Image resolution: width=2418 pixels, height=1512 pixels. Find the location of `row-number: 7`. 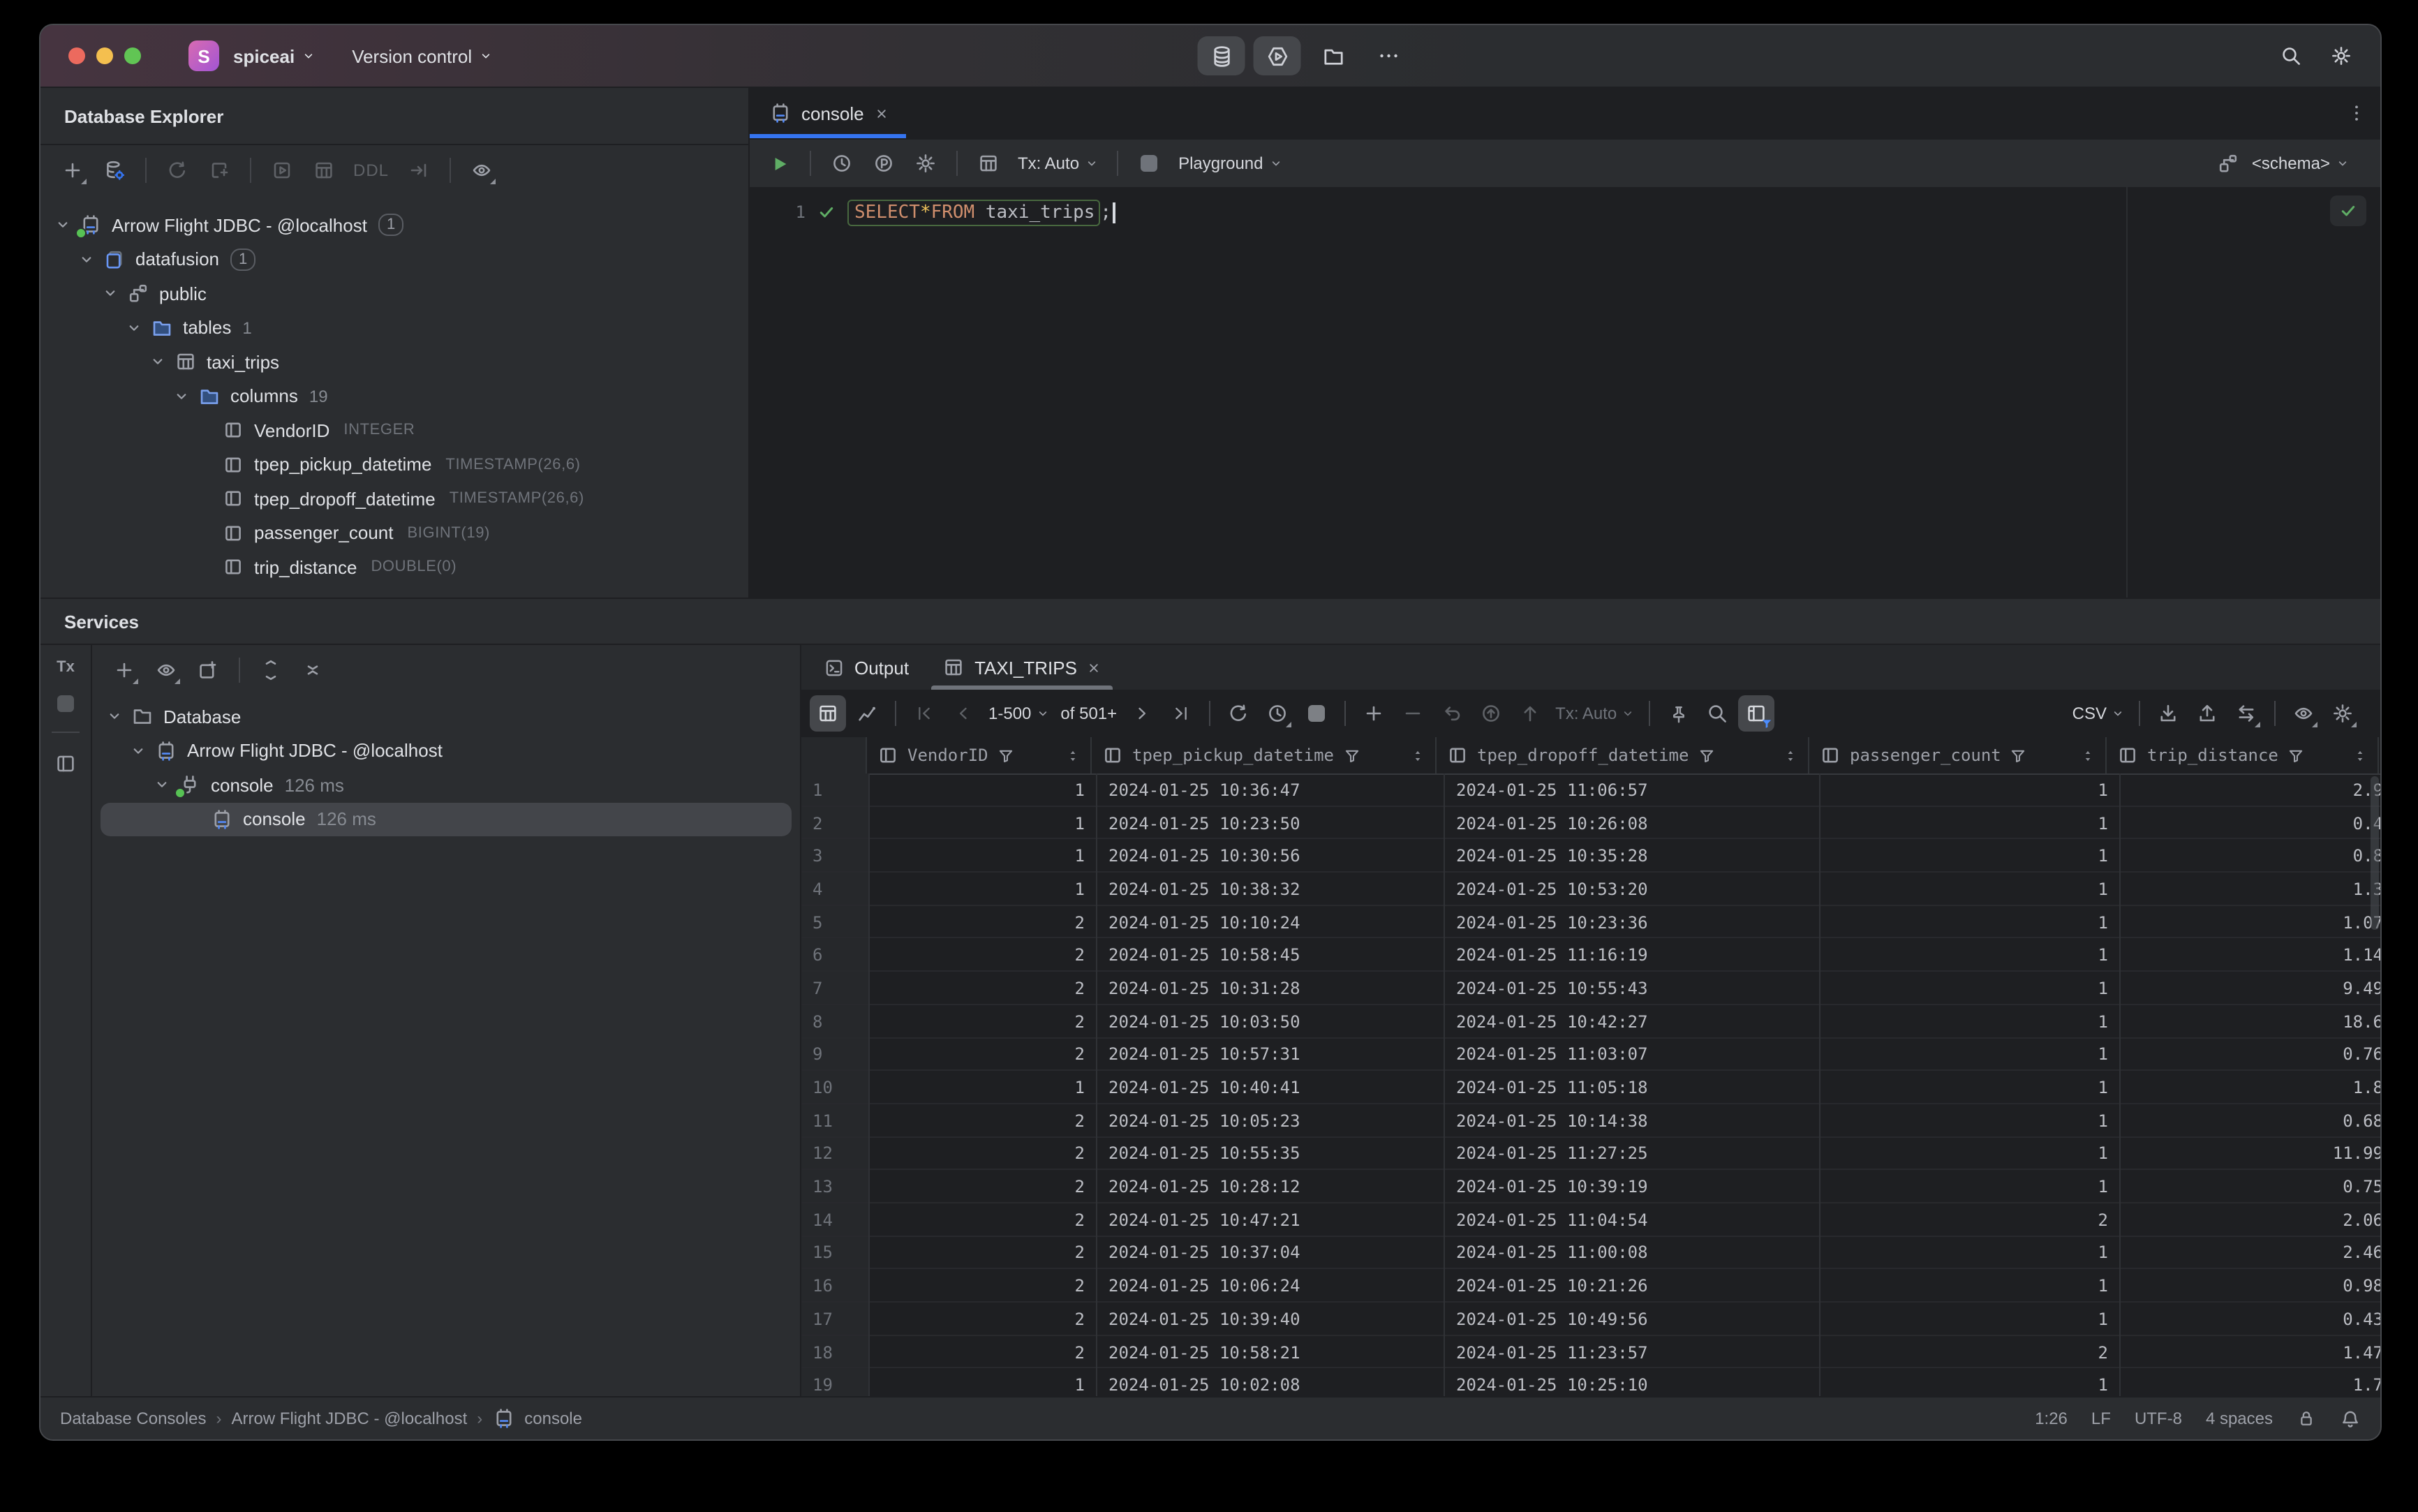

row-number: 7 is located at coordinates (835, 988).